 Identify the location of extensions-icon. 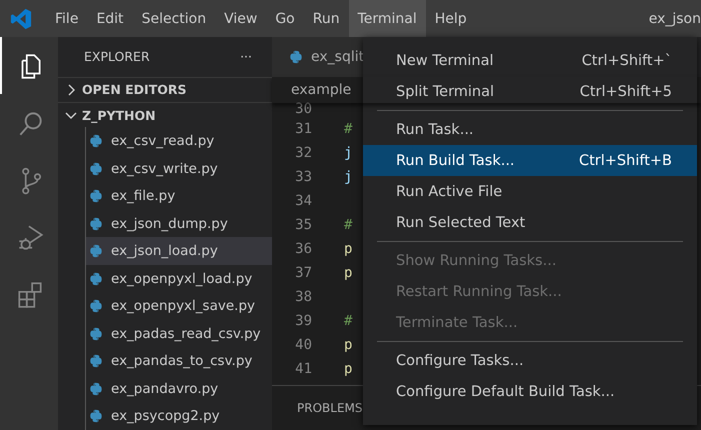
(30, 295).